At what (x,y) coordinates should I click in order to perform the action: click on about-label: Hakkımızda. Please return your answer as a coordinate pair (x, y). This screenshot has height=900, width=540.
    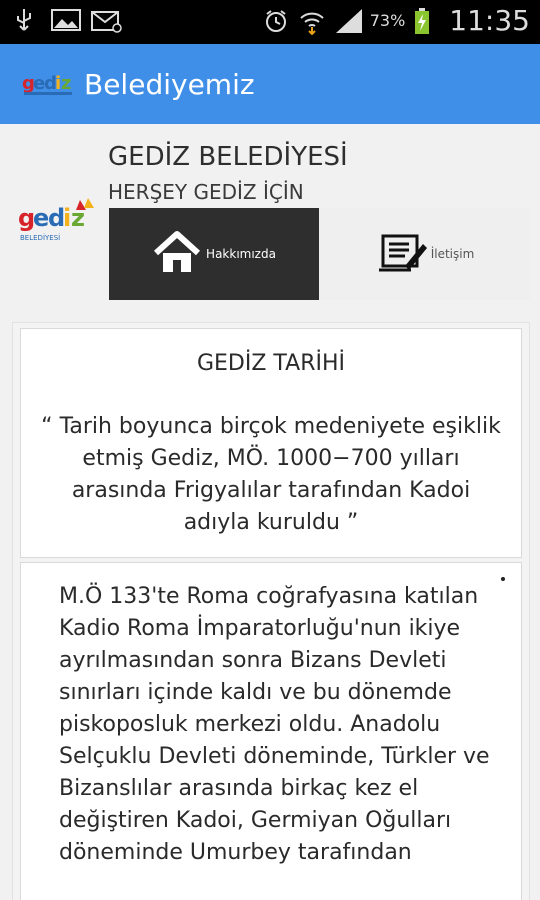
    Looking at the image, I should click on (241, 254).